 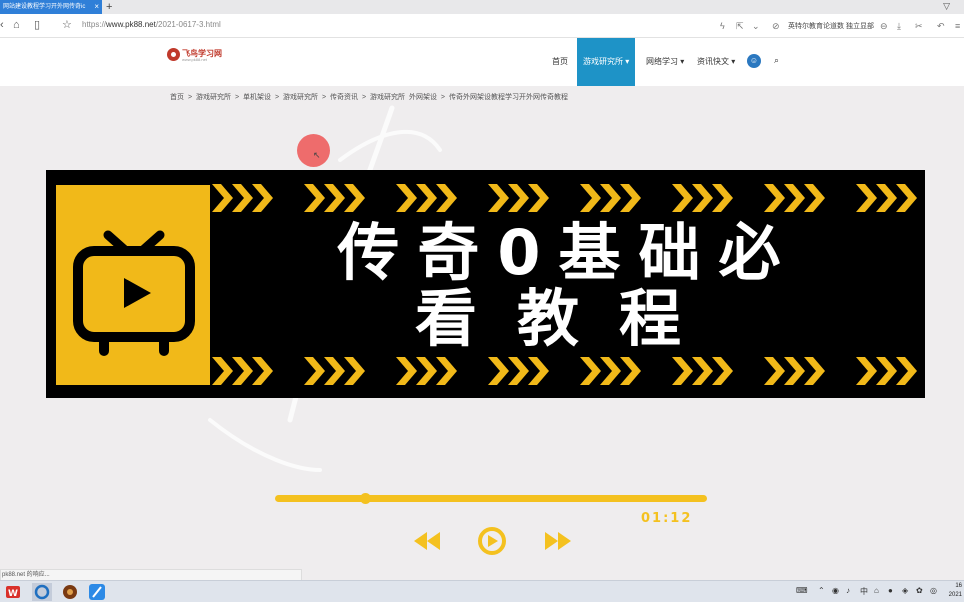 I want to click on rewind-icon, so click(x=427, y=541).